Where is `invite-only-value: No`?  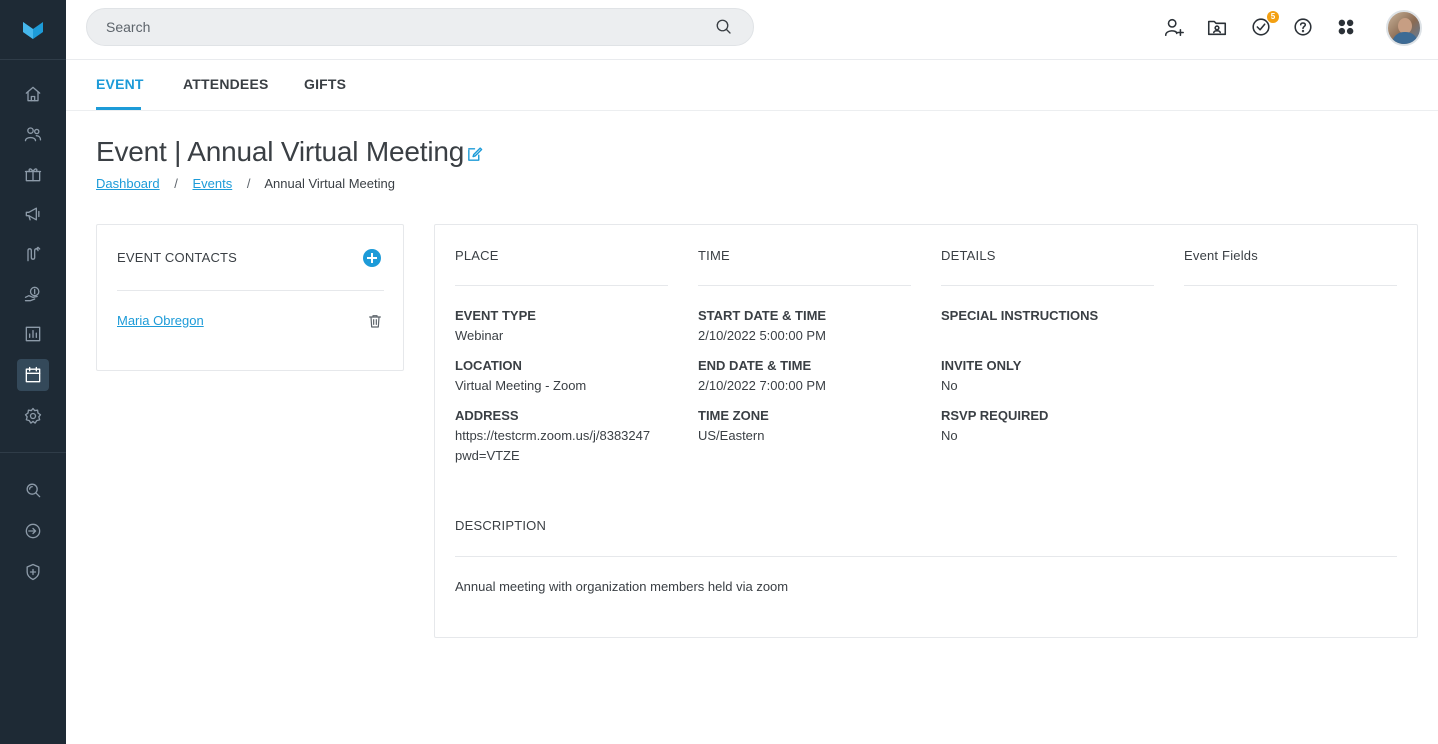
invite-only-value: No is located at coordinates (949, 385).